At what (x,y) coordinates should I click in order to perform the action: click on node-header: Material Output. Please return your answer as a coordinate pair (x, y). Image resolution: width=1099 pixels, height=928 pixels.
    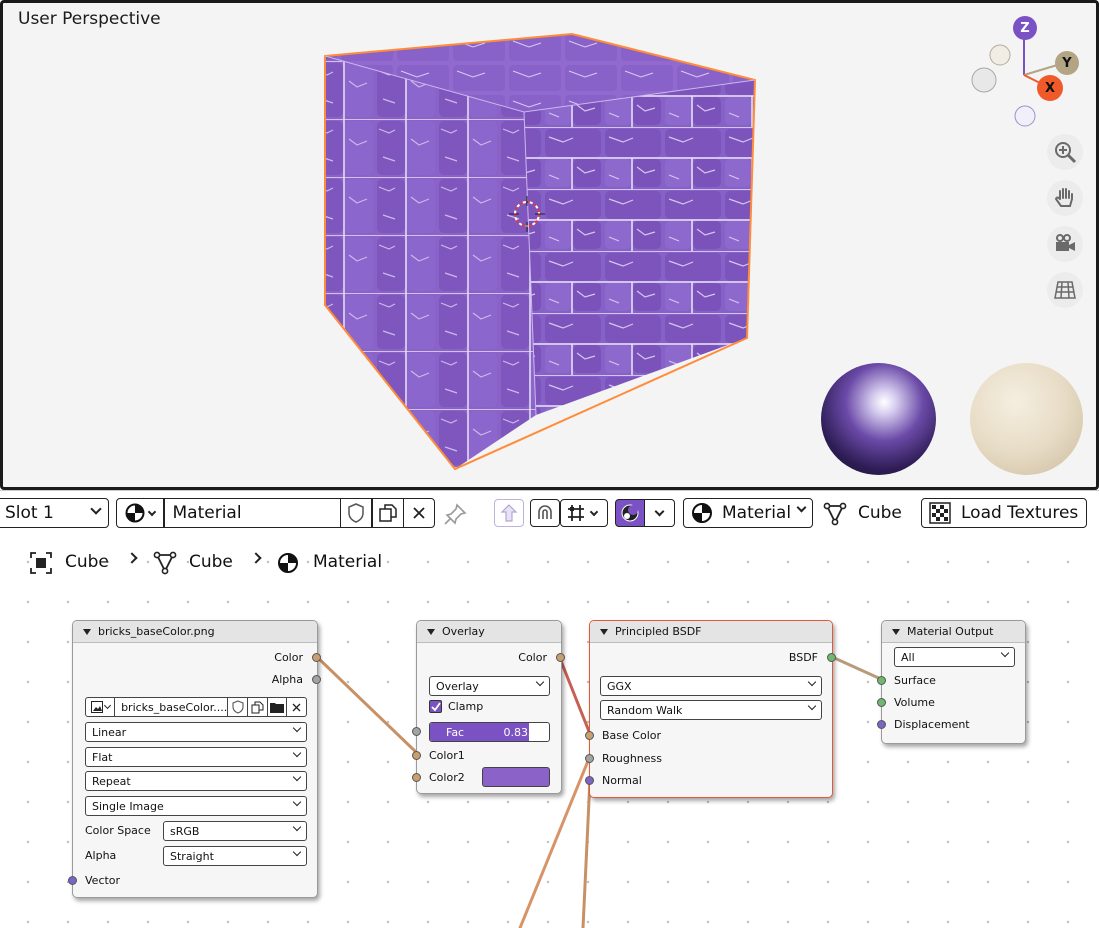
    Looking at the image, I should click on (953, 632).